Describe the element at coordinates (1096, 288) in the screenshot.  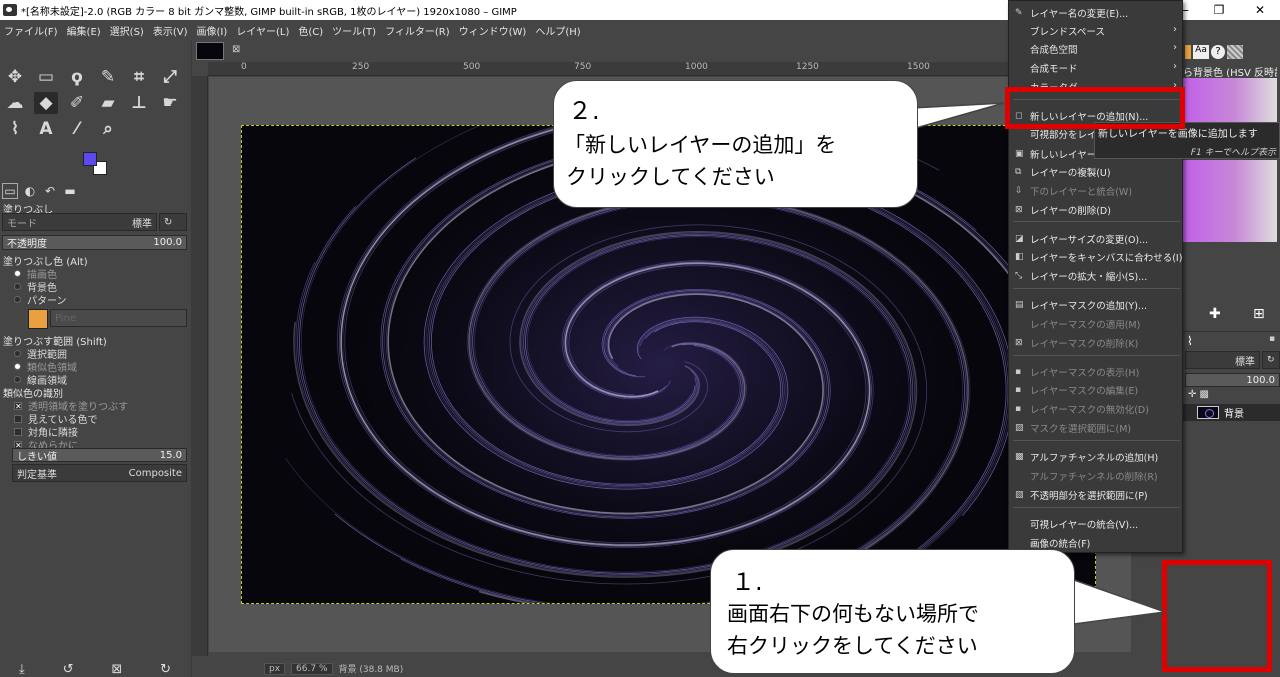
I see `menu-separator` at that location.